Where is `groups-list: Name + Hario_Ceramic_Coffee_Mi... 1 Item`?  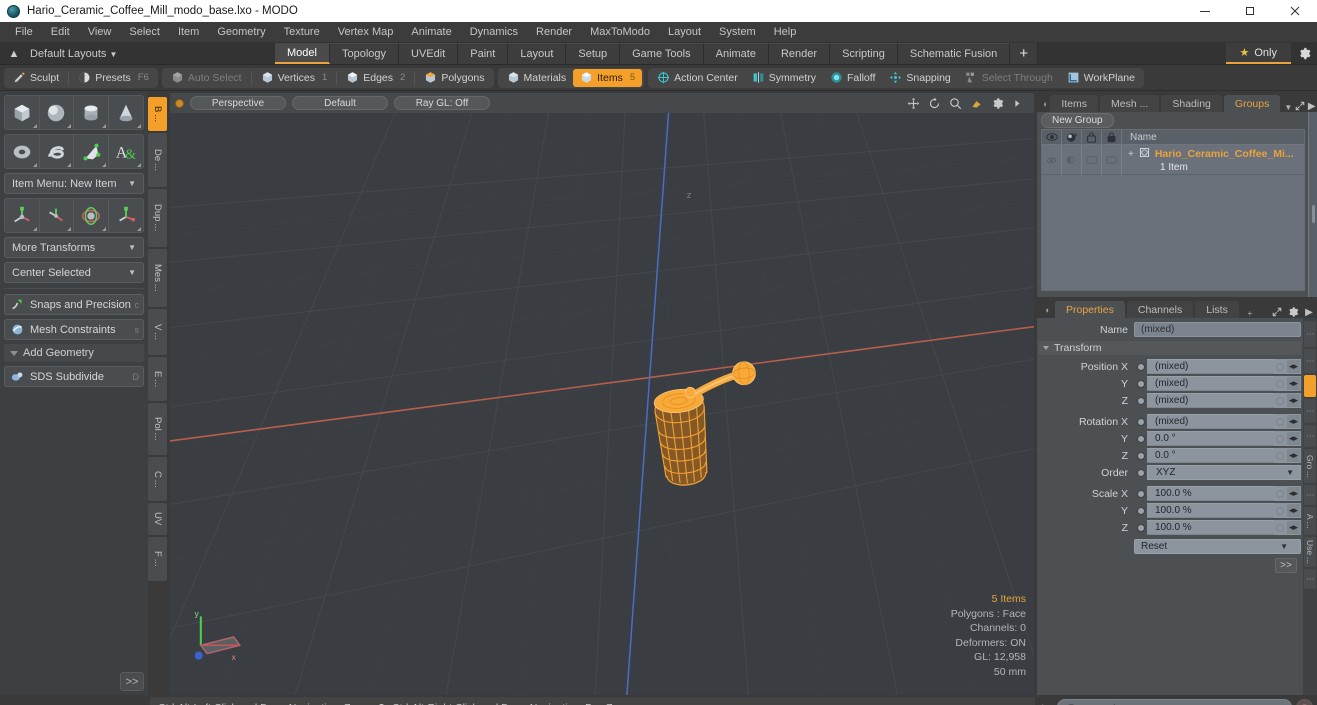
groups-list: Name + Hario_Ceramic_Coffee_Mi... 1 Item is located at coordinates (1173, 210).